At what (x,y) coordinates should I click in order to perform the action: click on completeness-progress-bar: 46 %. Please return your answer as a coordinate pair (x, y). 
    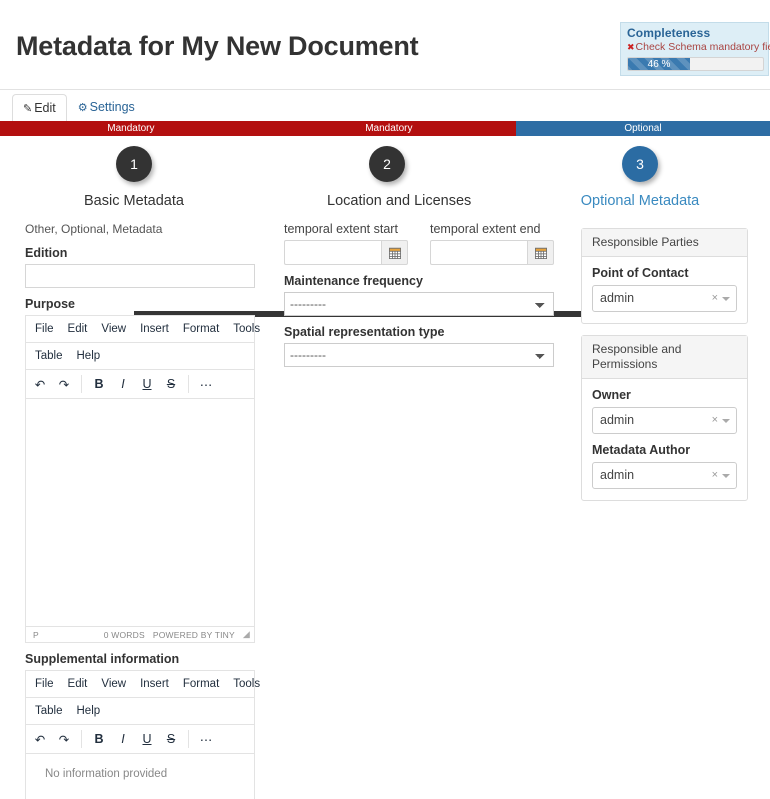
    Looking at the image, I should click on (659, 64).